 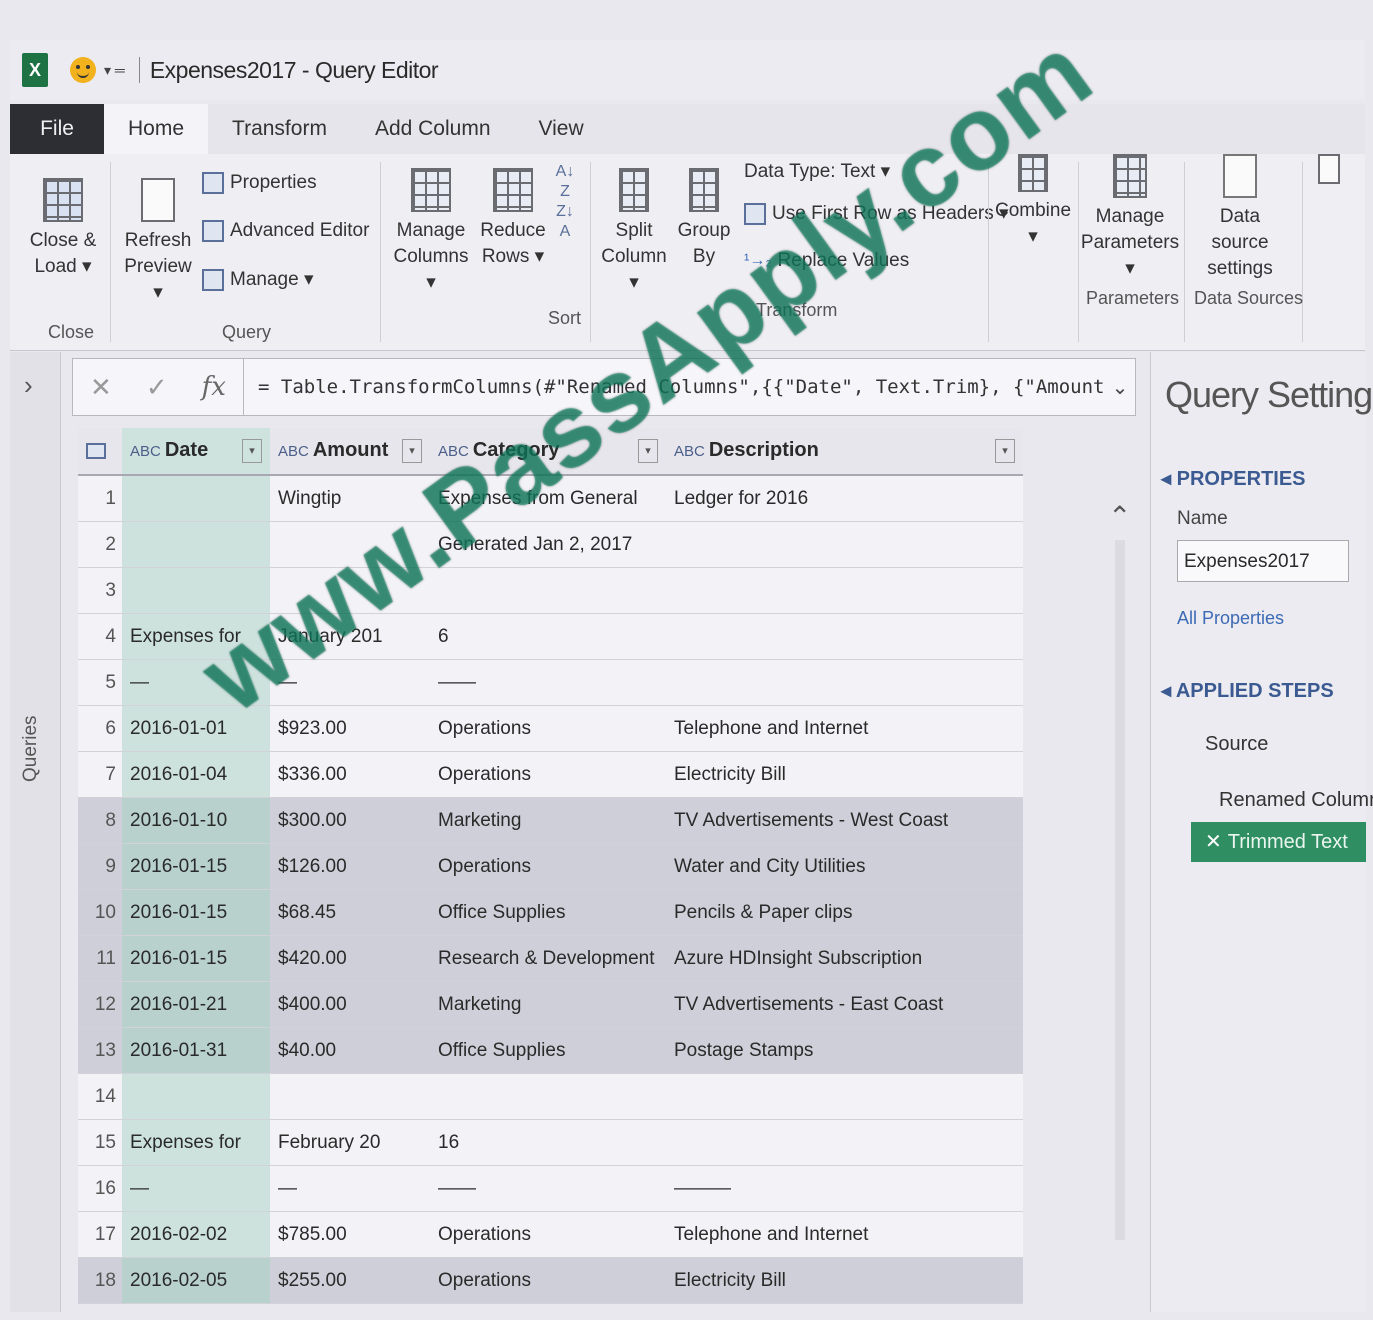 What do you see at coordinates (1119, 516) in the screenshot?
I see `scroll-up-icon: ⌃` at bounding box center [1119, 516].